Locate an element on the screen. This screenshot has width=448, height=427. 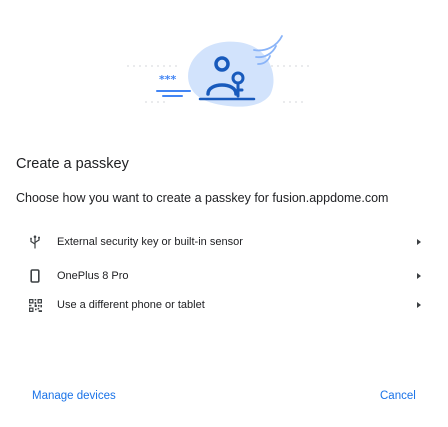
option-label: OnePlus 8 Pro is located at coordinates (93, 276).